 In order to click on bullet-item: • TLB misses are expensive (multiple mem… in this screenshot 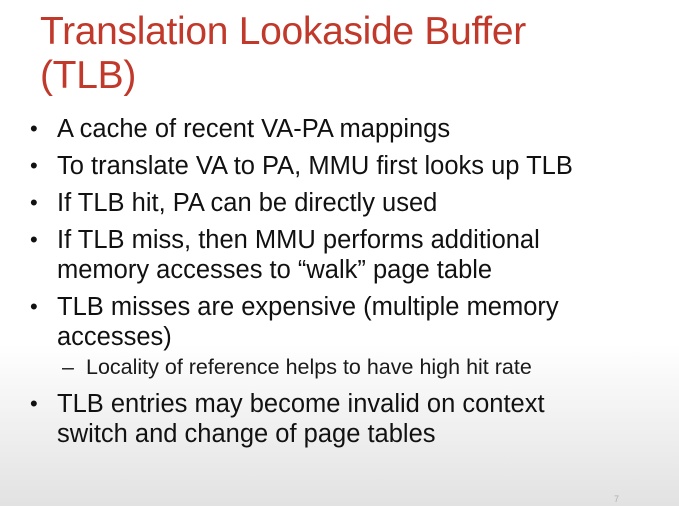, I will do `click(350, 322)`.